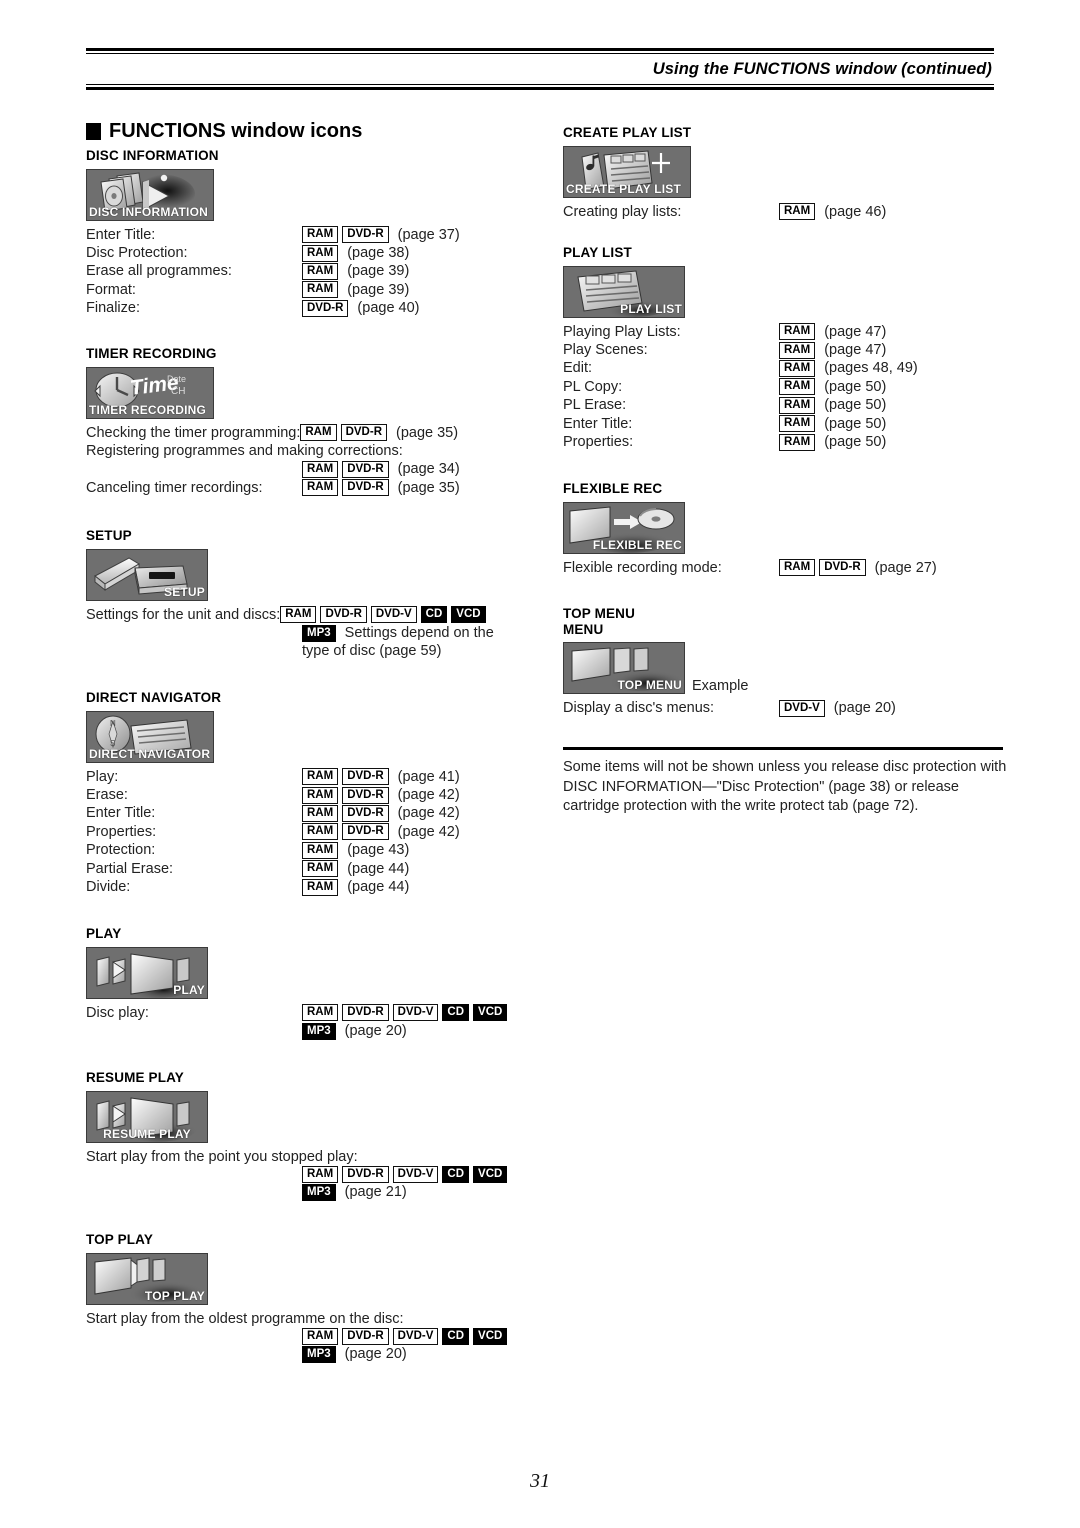 The image size is (1080, 1528). Describe the element at coordinates (783, 289) in the screenshot. I see `function-icon-row: PLAY LIST` at that location.